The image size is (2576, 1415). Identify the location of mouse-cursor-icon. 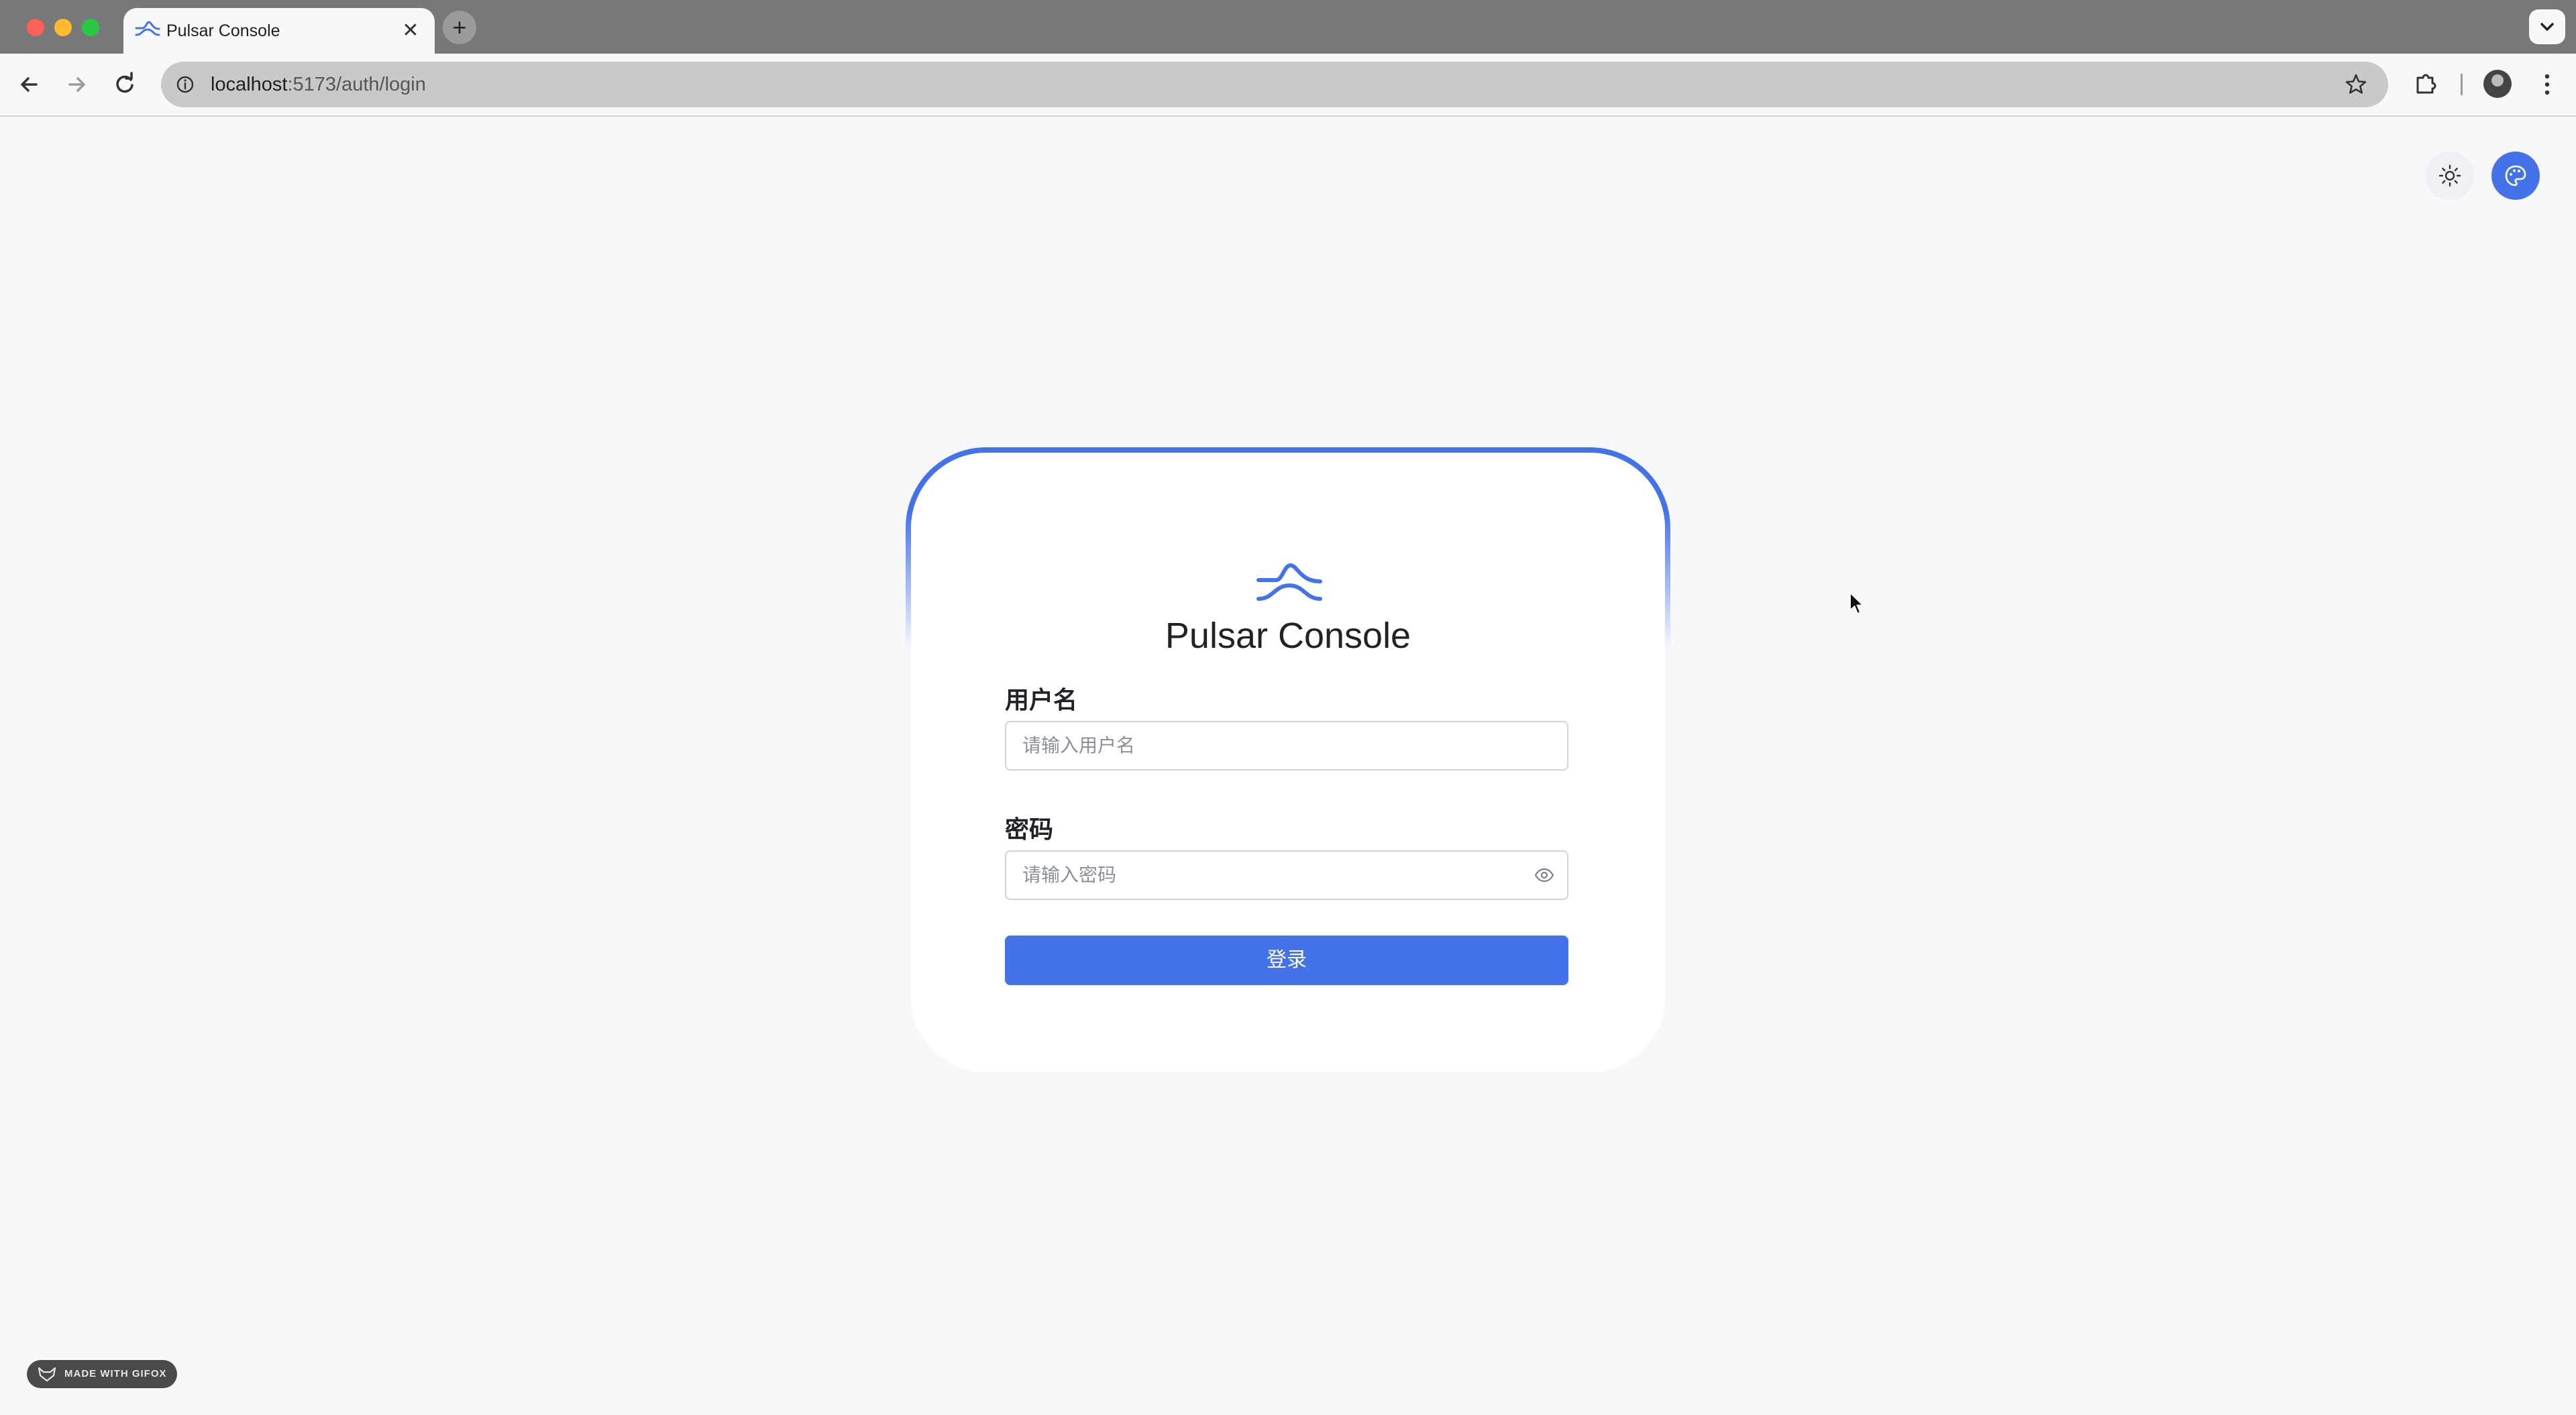
(1856, 603).